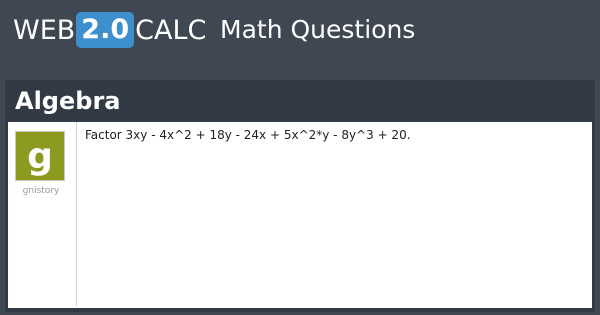  What do you see at coordinates (317, 30) in the screenshot?
I see `page-header-title: Math Questions` at bounding box center [317, 30].